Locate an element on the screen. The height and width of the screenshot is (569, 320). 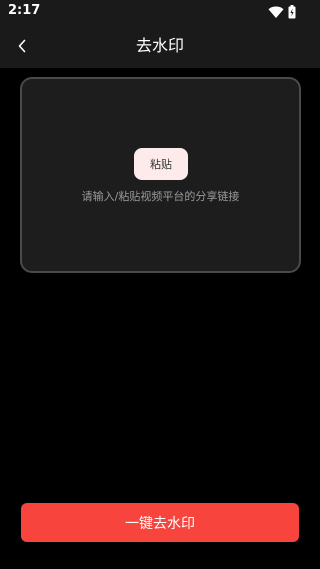
chevron-left-icon is located at coordinates (22, 46).